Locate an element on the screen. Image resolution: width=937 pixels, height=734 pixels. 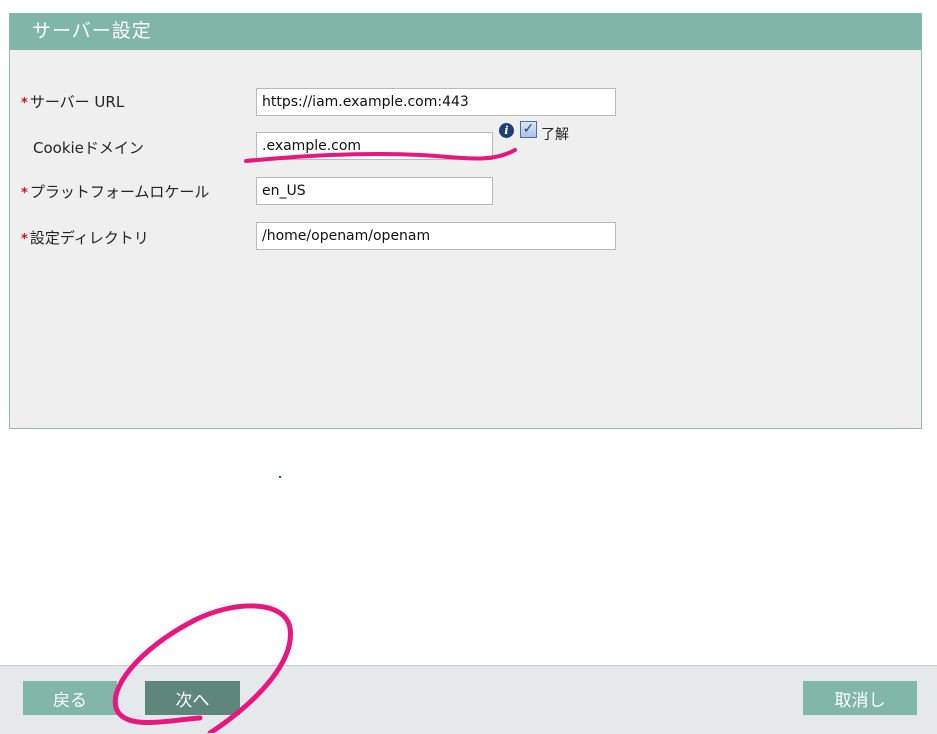
platform-locale-label: * プラットフォームロケール is located at coordinates (115, 192).